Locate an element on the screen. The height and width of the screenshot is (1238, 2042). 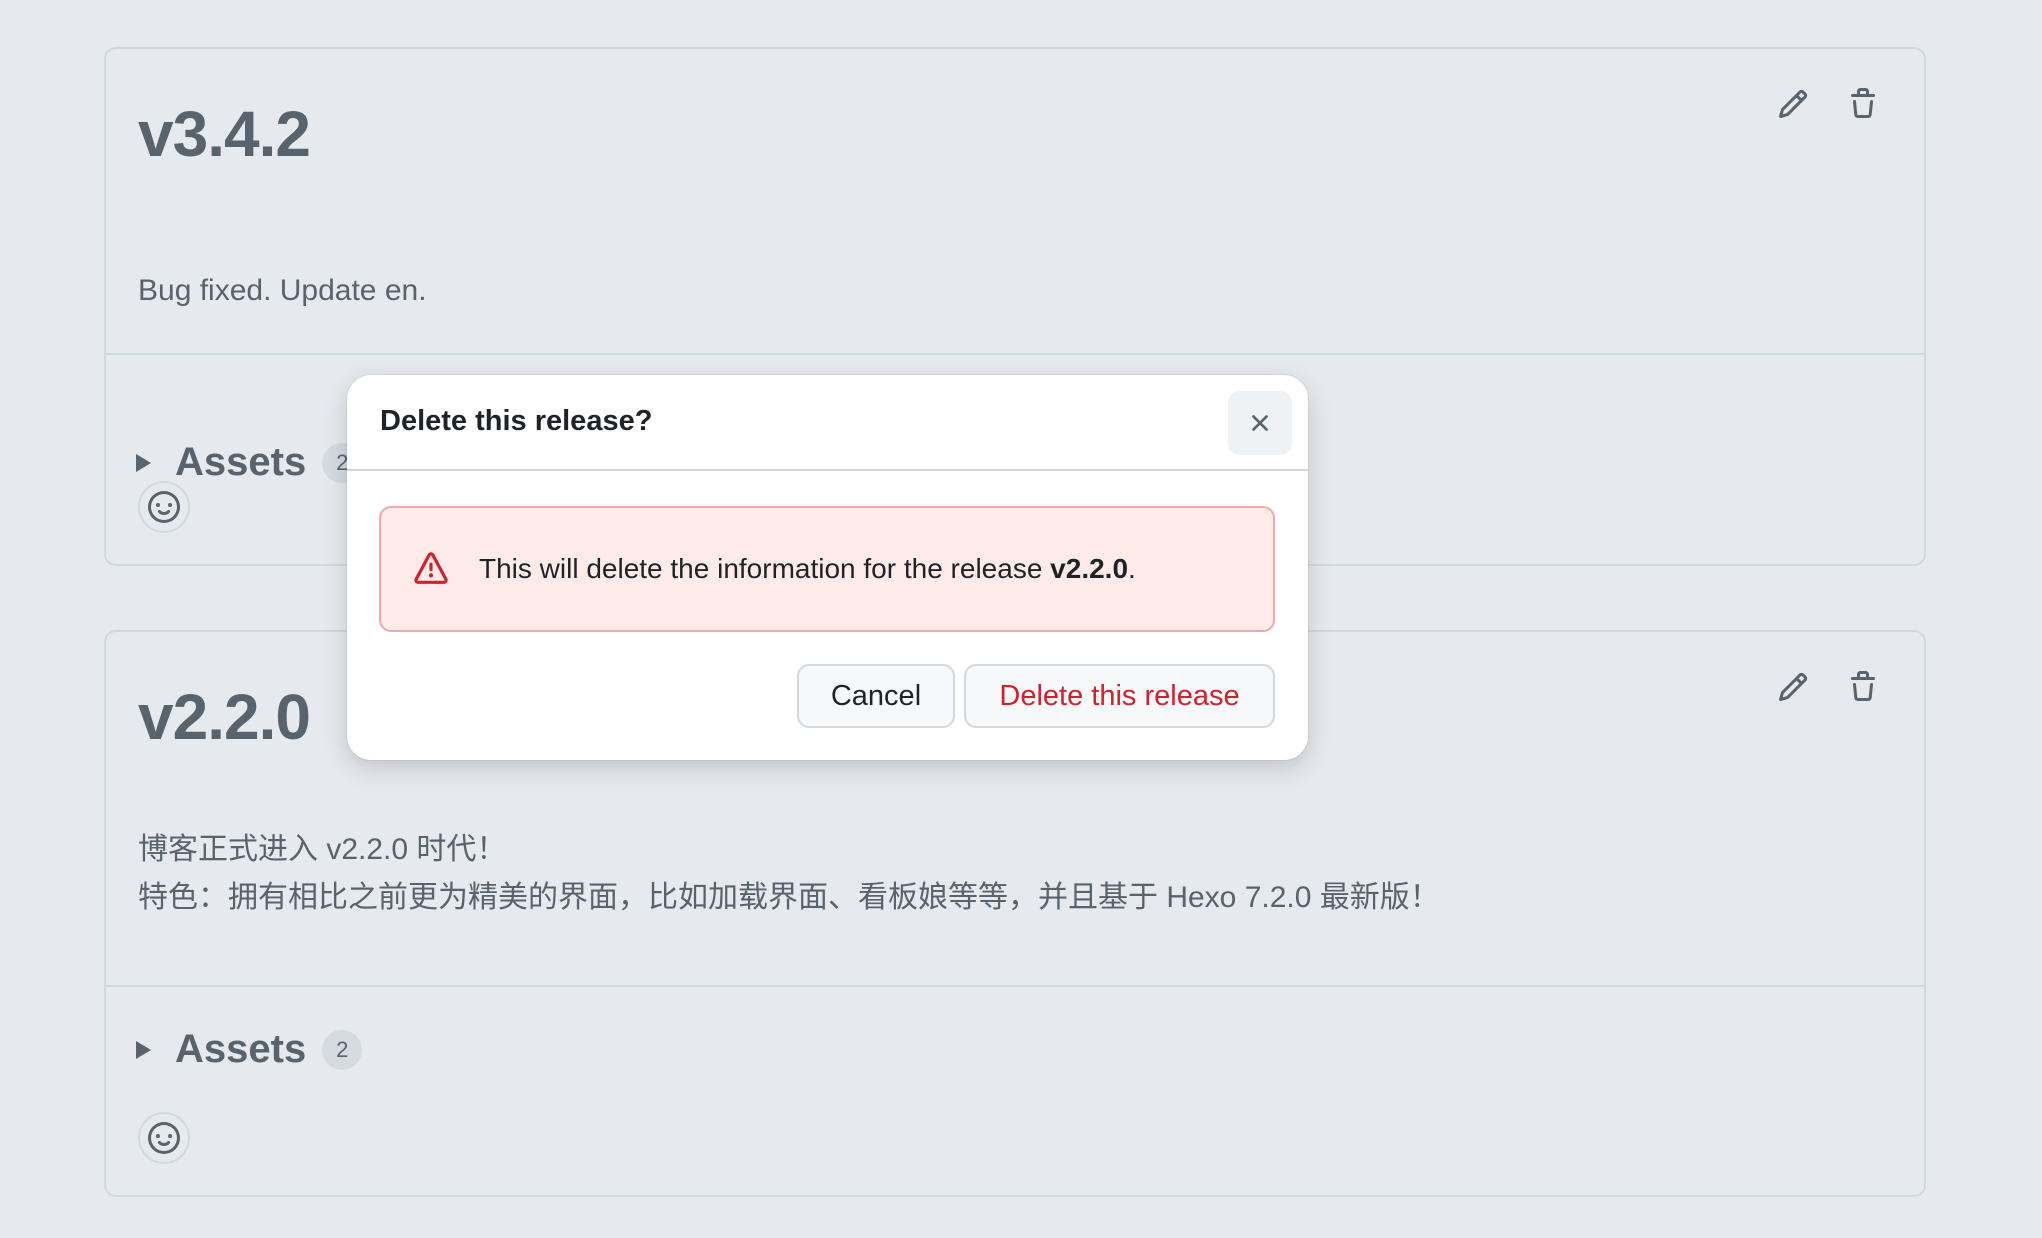
cancel-button: Cancel is located at coordinates (876, 696).